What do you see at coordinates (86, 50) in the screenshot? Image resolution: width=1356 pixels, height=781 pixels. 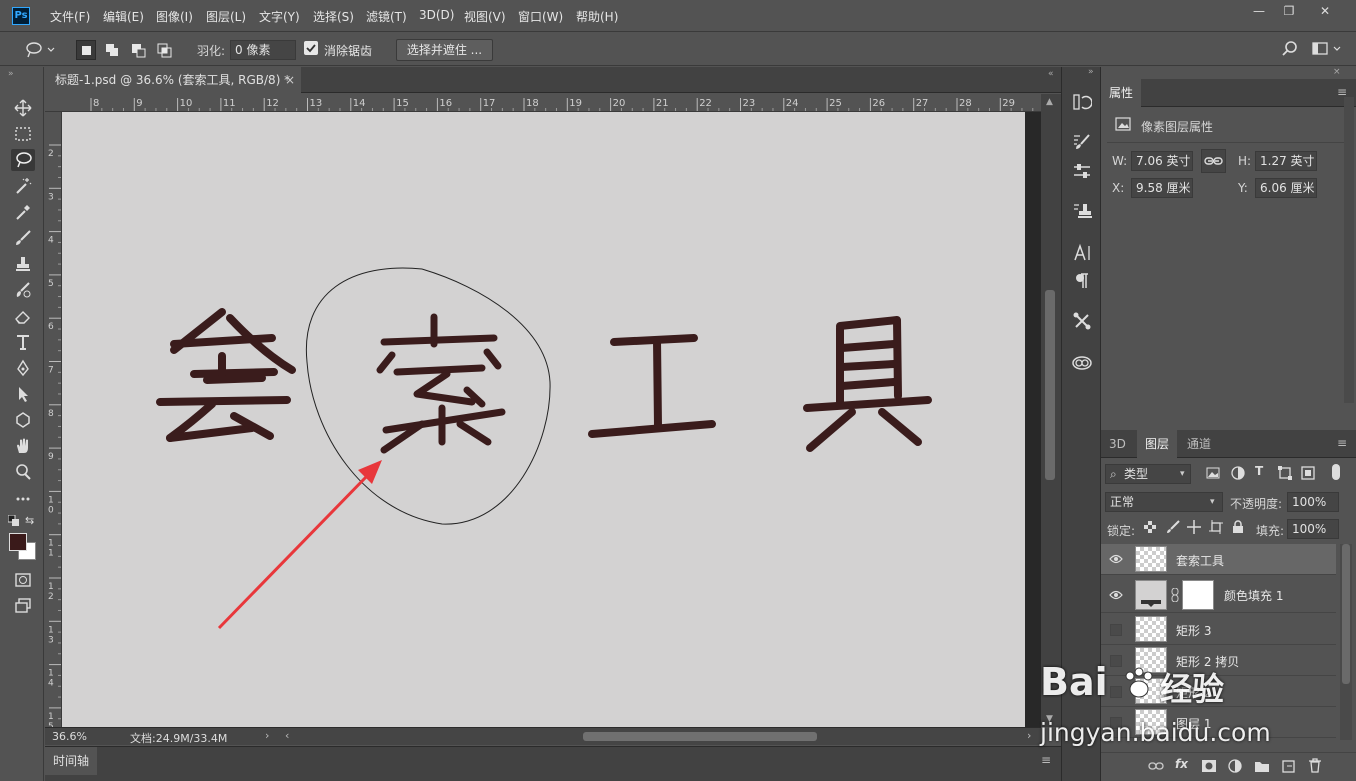 I see `new-selection-icon` at bounding box center [86, 50].